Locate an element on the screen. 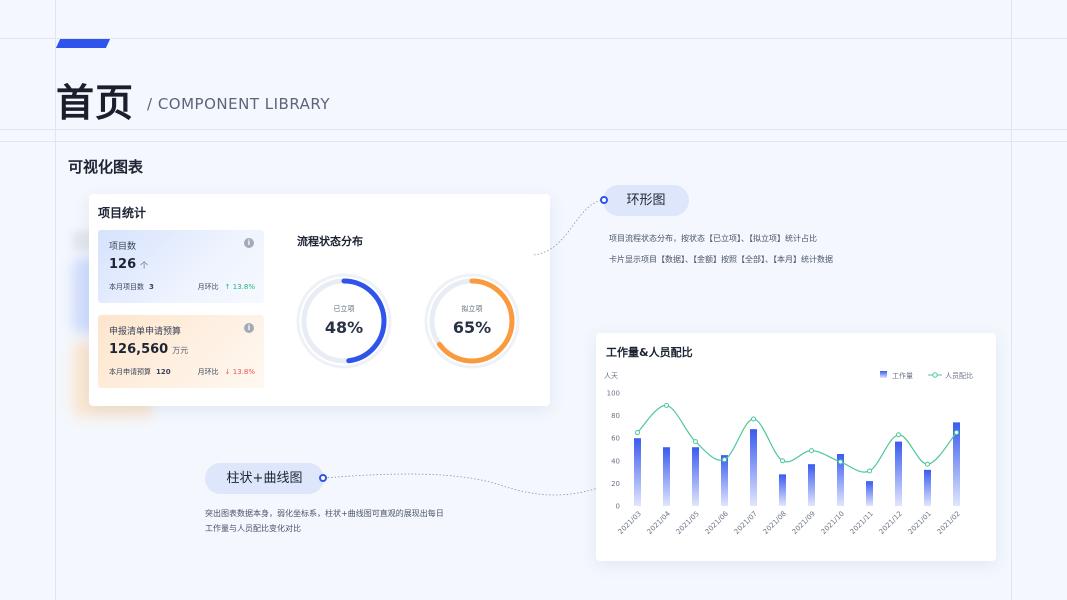  ring-chart-pill: 环形图 is located at coordinates (646, 200).